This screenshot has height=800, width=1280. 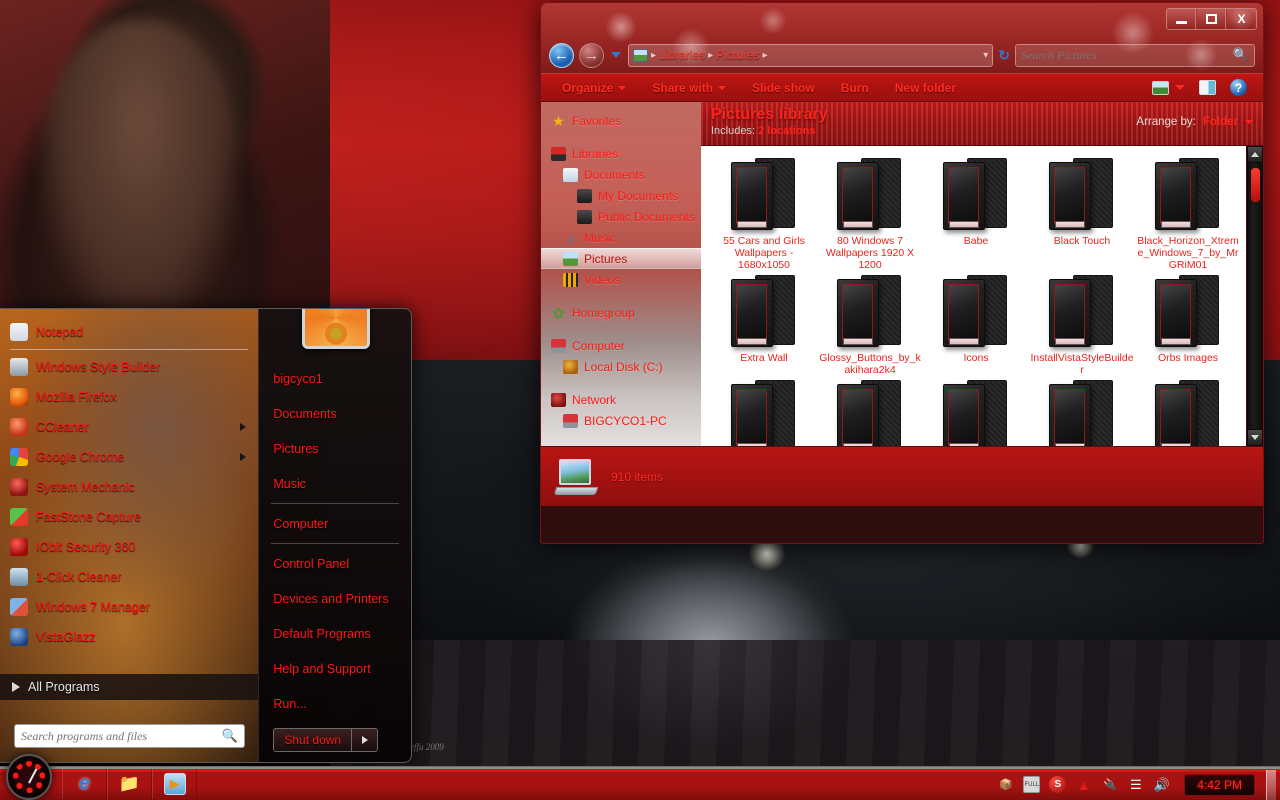 What do you see at coordinates (335, 563) in the screenshot?
I see `start-menu-place-control-panel: Control Panel` at bounding box center [335, 563].